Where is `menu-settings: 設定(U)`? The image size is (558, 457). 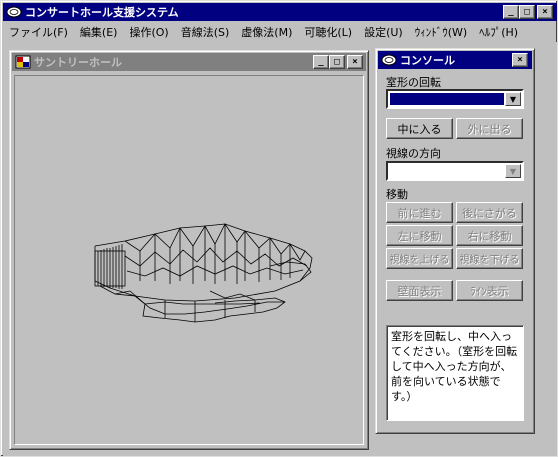
menu-settings: 設定(U) is located at coordinates (383, 31).